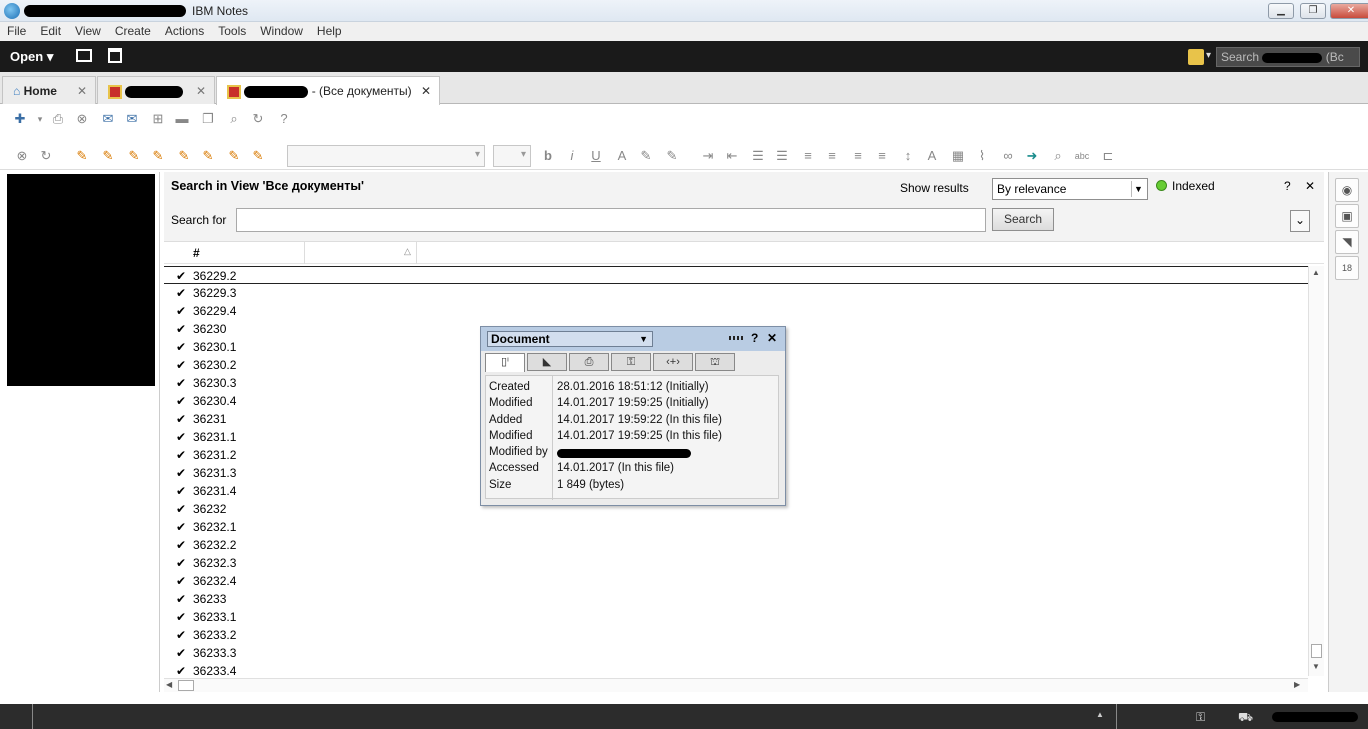 This screenshot has width=1368, height=729. Describe the element at coordinates (1297, 684) in the screenshot. I see `scroll-right-icon: ▶` at that location.